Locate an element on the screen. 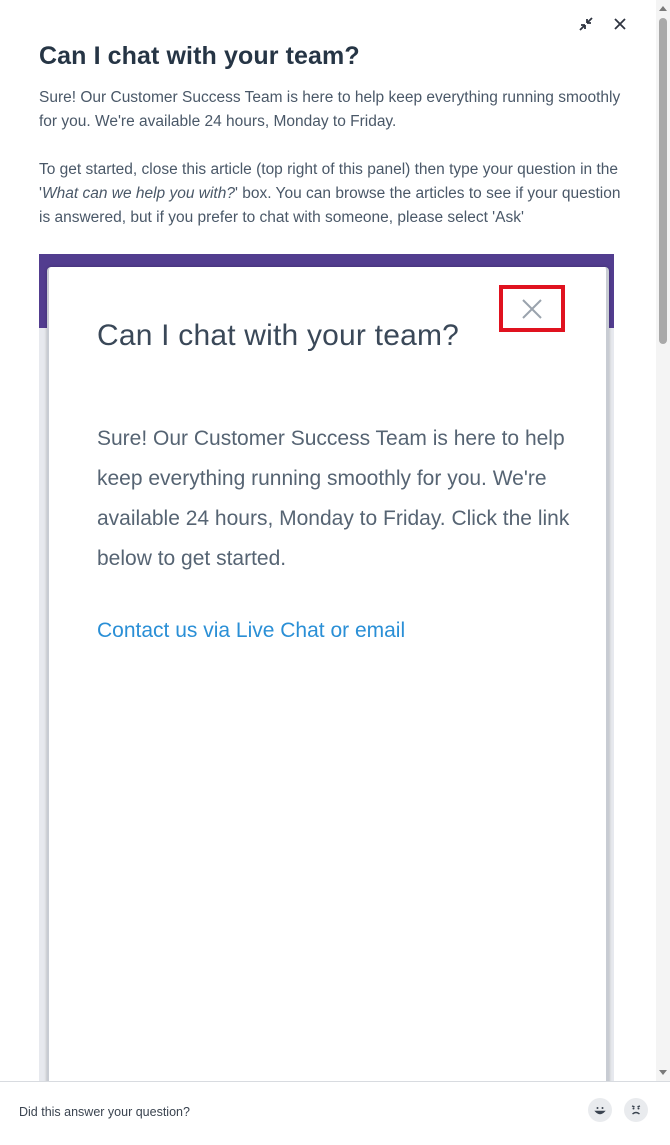 The height and width of the screenshot is (1145, 670). search-box-name: What can we help you with? is located at coordinates (138, 193).